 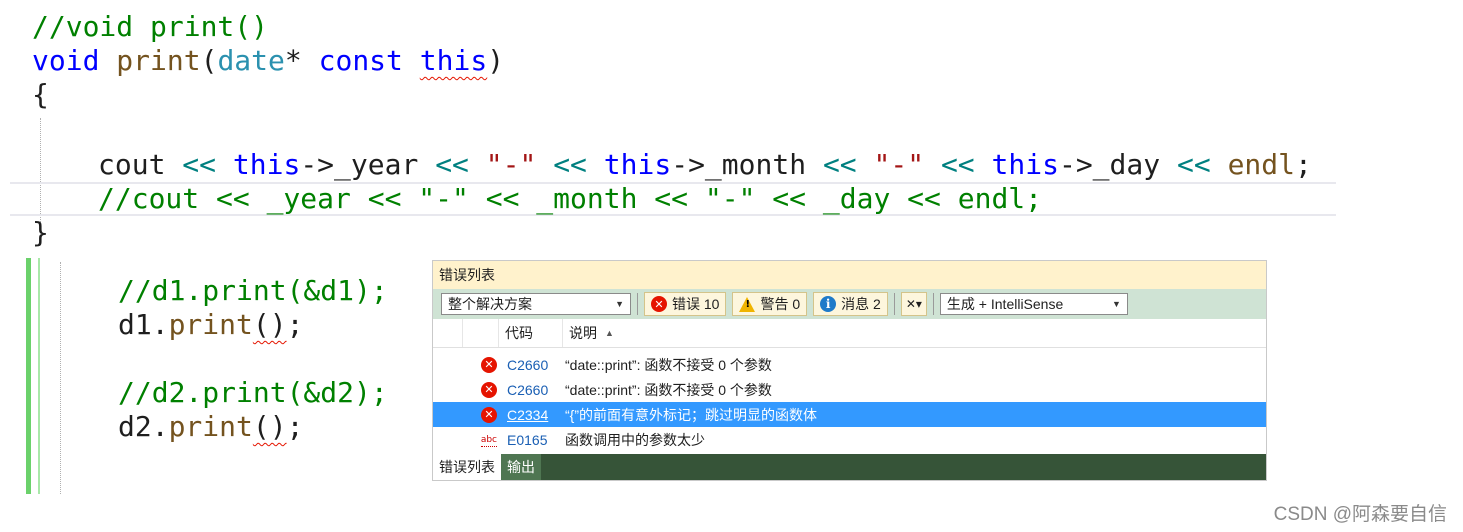 I want to click on warning-icon: !, so click(x=747, y=304).